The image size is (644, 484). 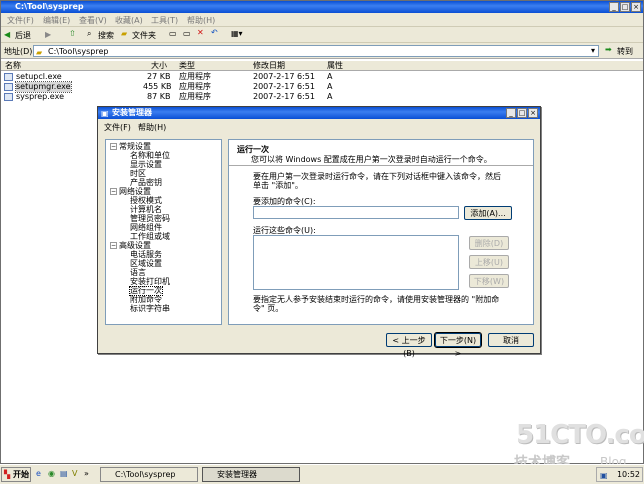 What do you see at coordinates (335, 66) in the screenshot?
I see `column-attr: 属性` at bounding box center [335, 66].